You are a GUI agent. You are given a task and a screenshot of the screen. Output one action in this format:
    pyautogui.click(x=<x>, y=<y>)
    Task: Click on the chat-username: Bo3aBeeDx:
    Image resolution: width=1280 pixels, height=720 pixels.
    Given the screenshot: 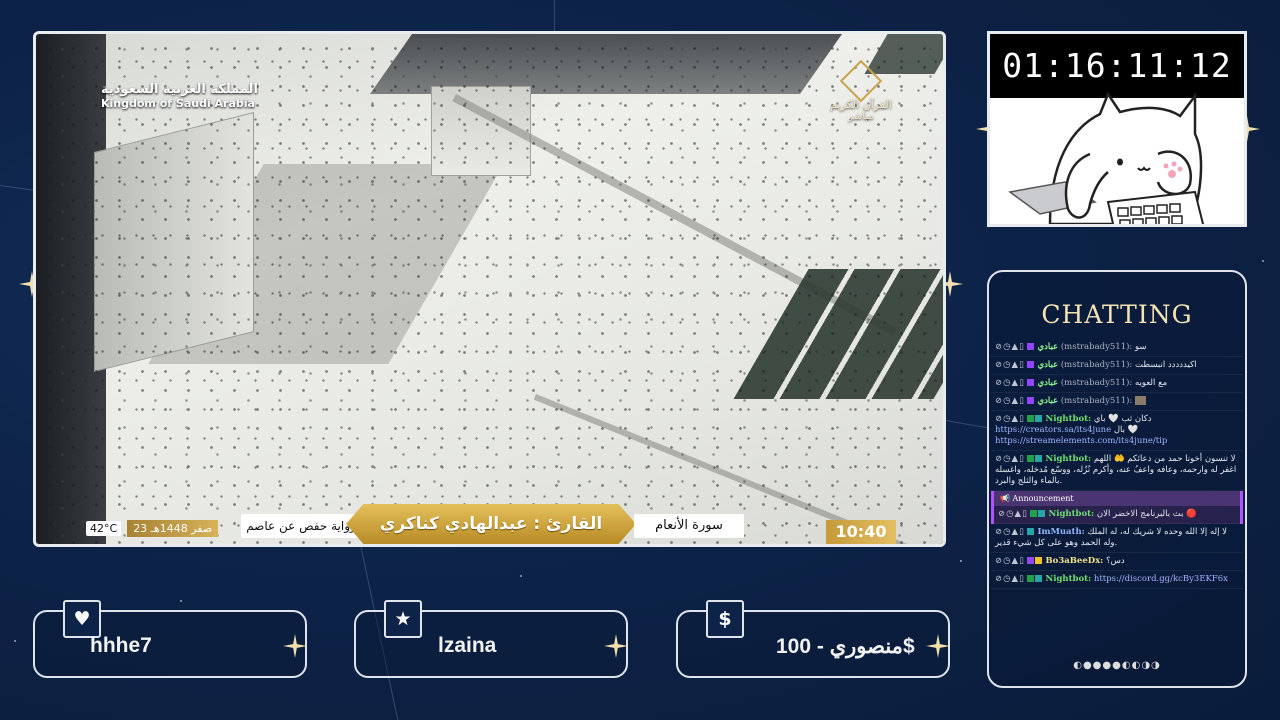 What is the action you would take?
    pyautogui.click(x=1074, y=561)
    